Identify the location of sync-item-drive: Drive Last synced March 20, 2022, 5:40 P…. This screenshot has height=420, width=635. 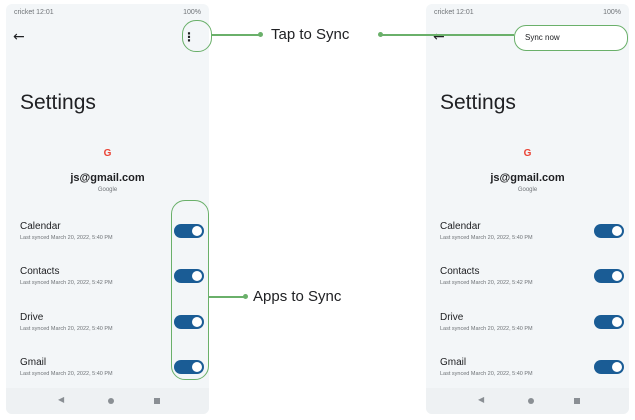
(527, 329).